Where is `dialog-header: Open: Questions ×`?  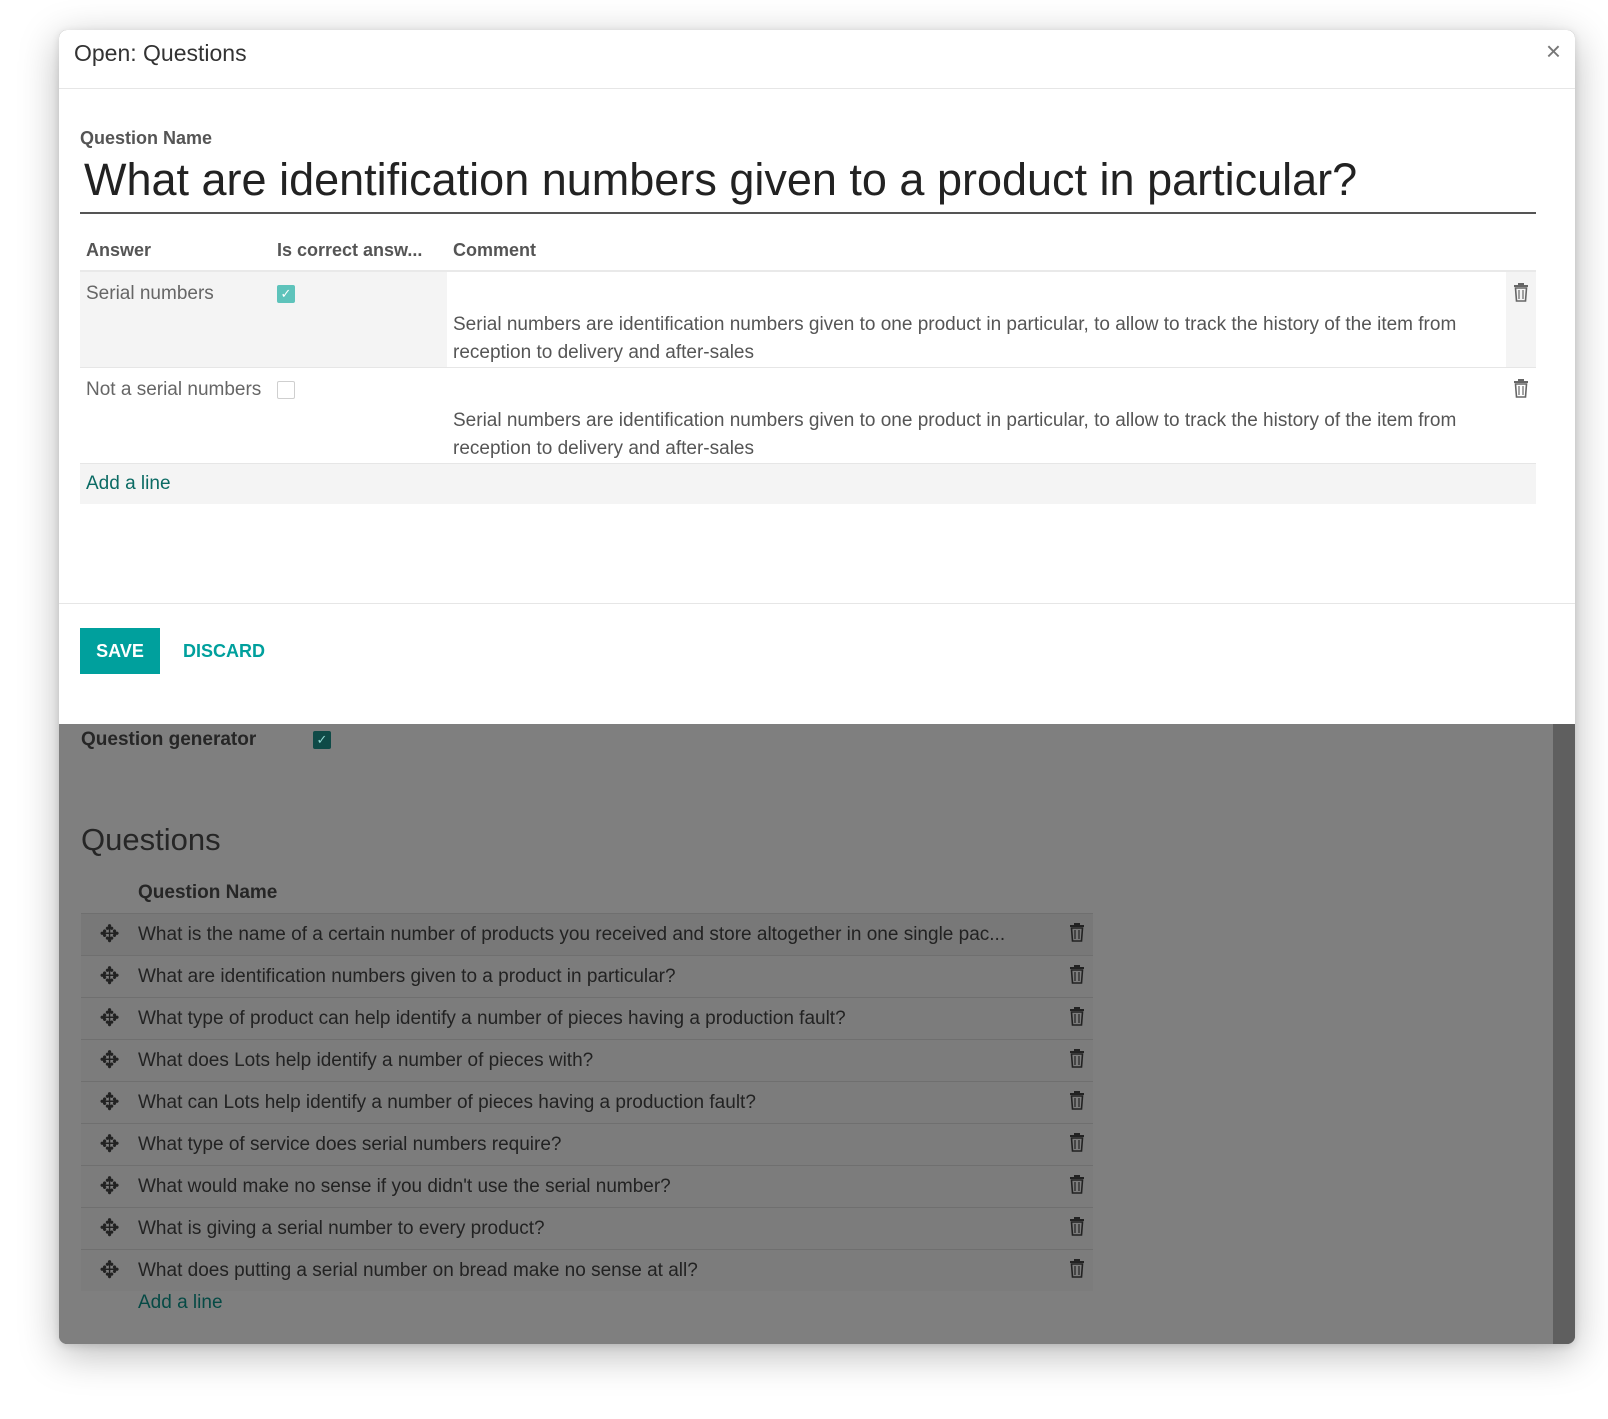 dialog-header: Open: Questions × is located at coordinates (817, 59).